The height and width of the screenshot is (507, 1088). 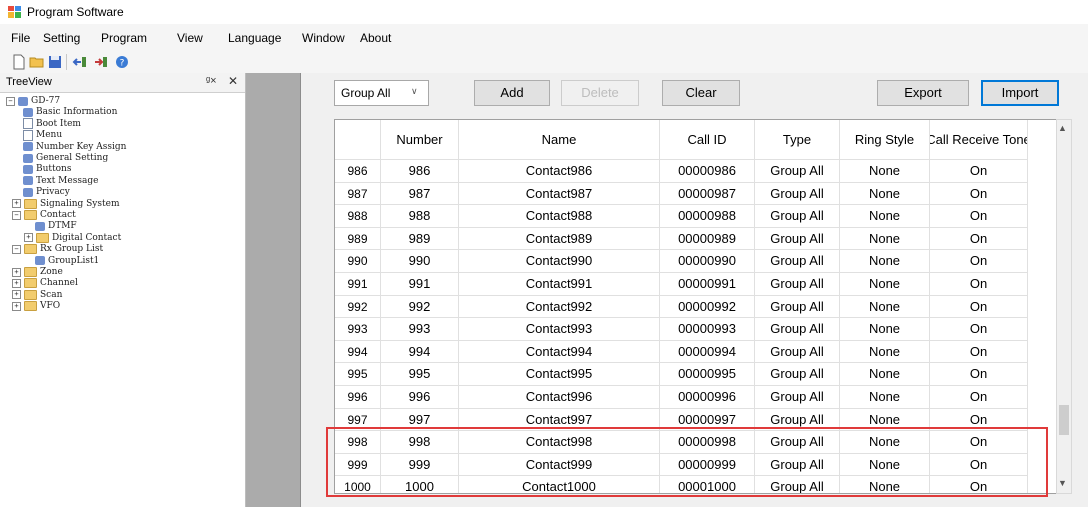 I want to click on table-cell: 990, so click(x=420, y=261).